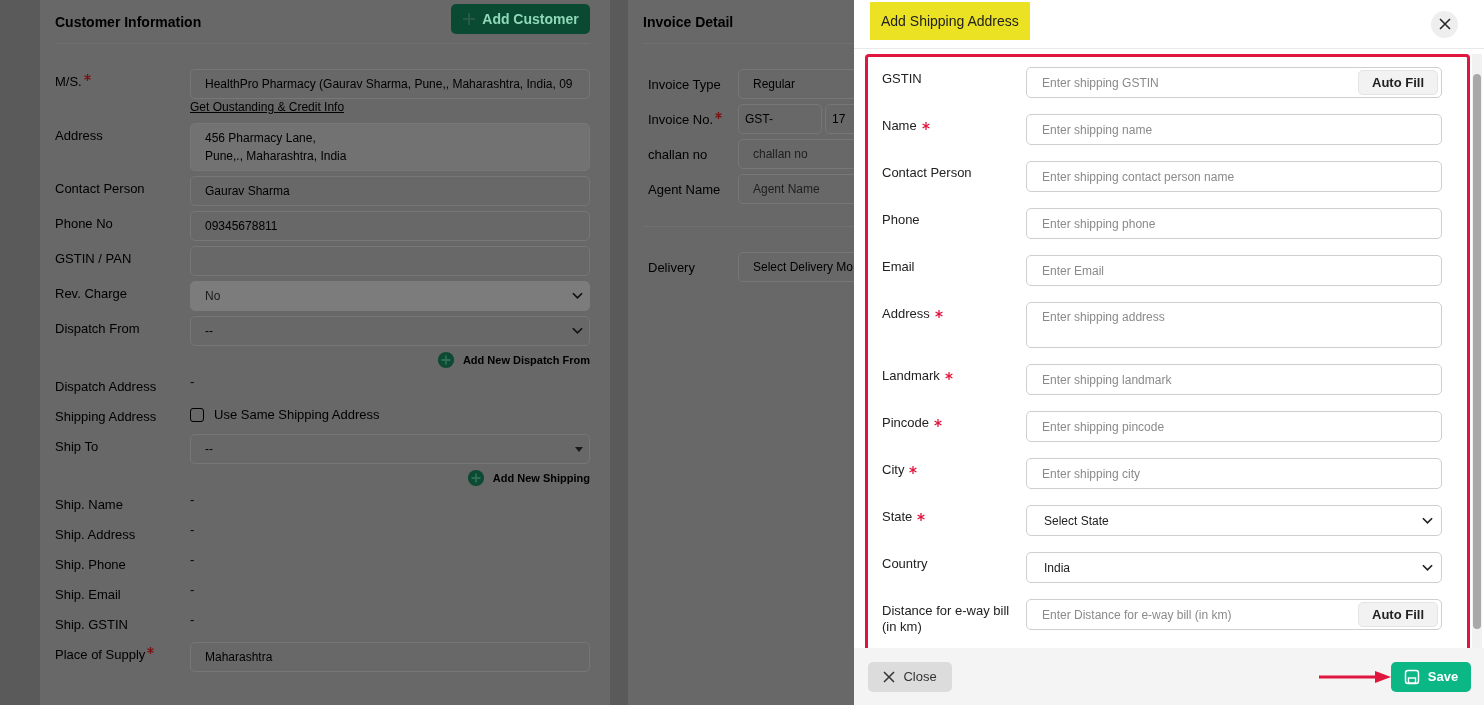  I want to click on field-label: Shipping Address, so click(106, 416).